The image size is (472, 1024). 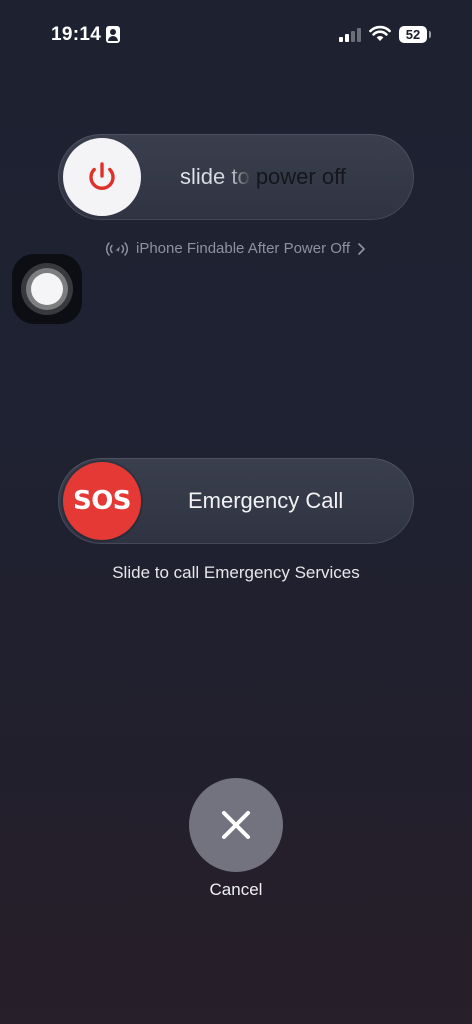 I want to click on emergency-call-slider: SOS Emergency Call, so click(x=236, y=501).